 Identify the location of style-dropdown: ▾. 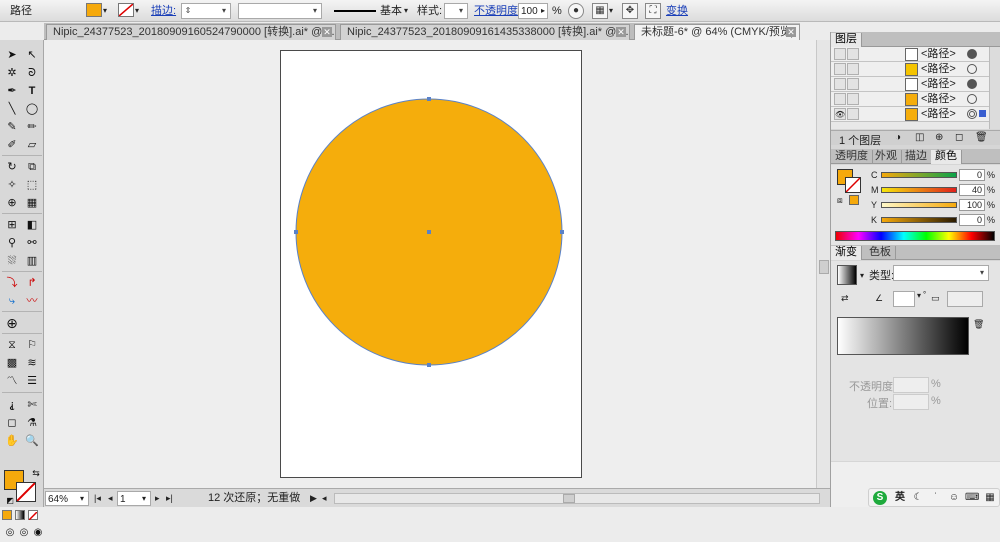
(456, 11).